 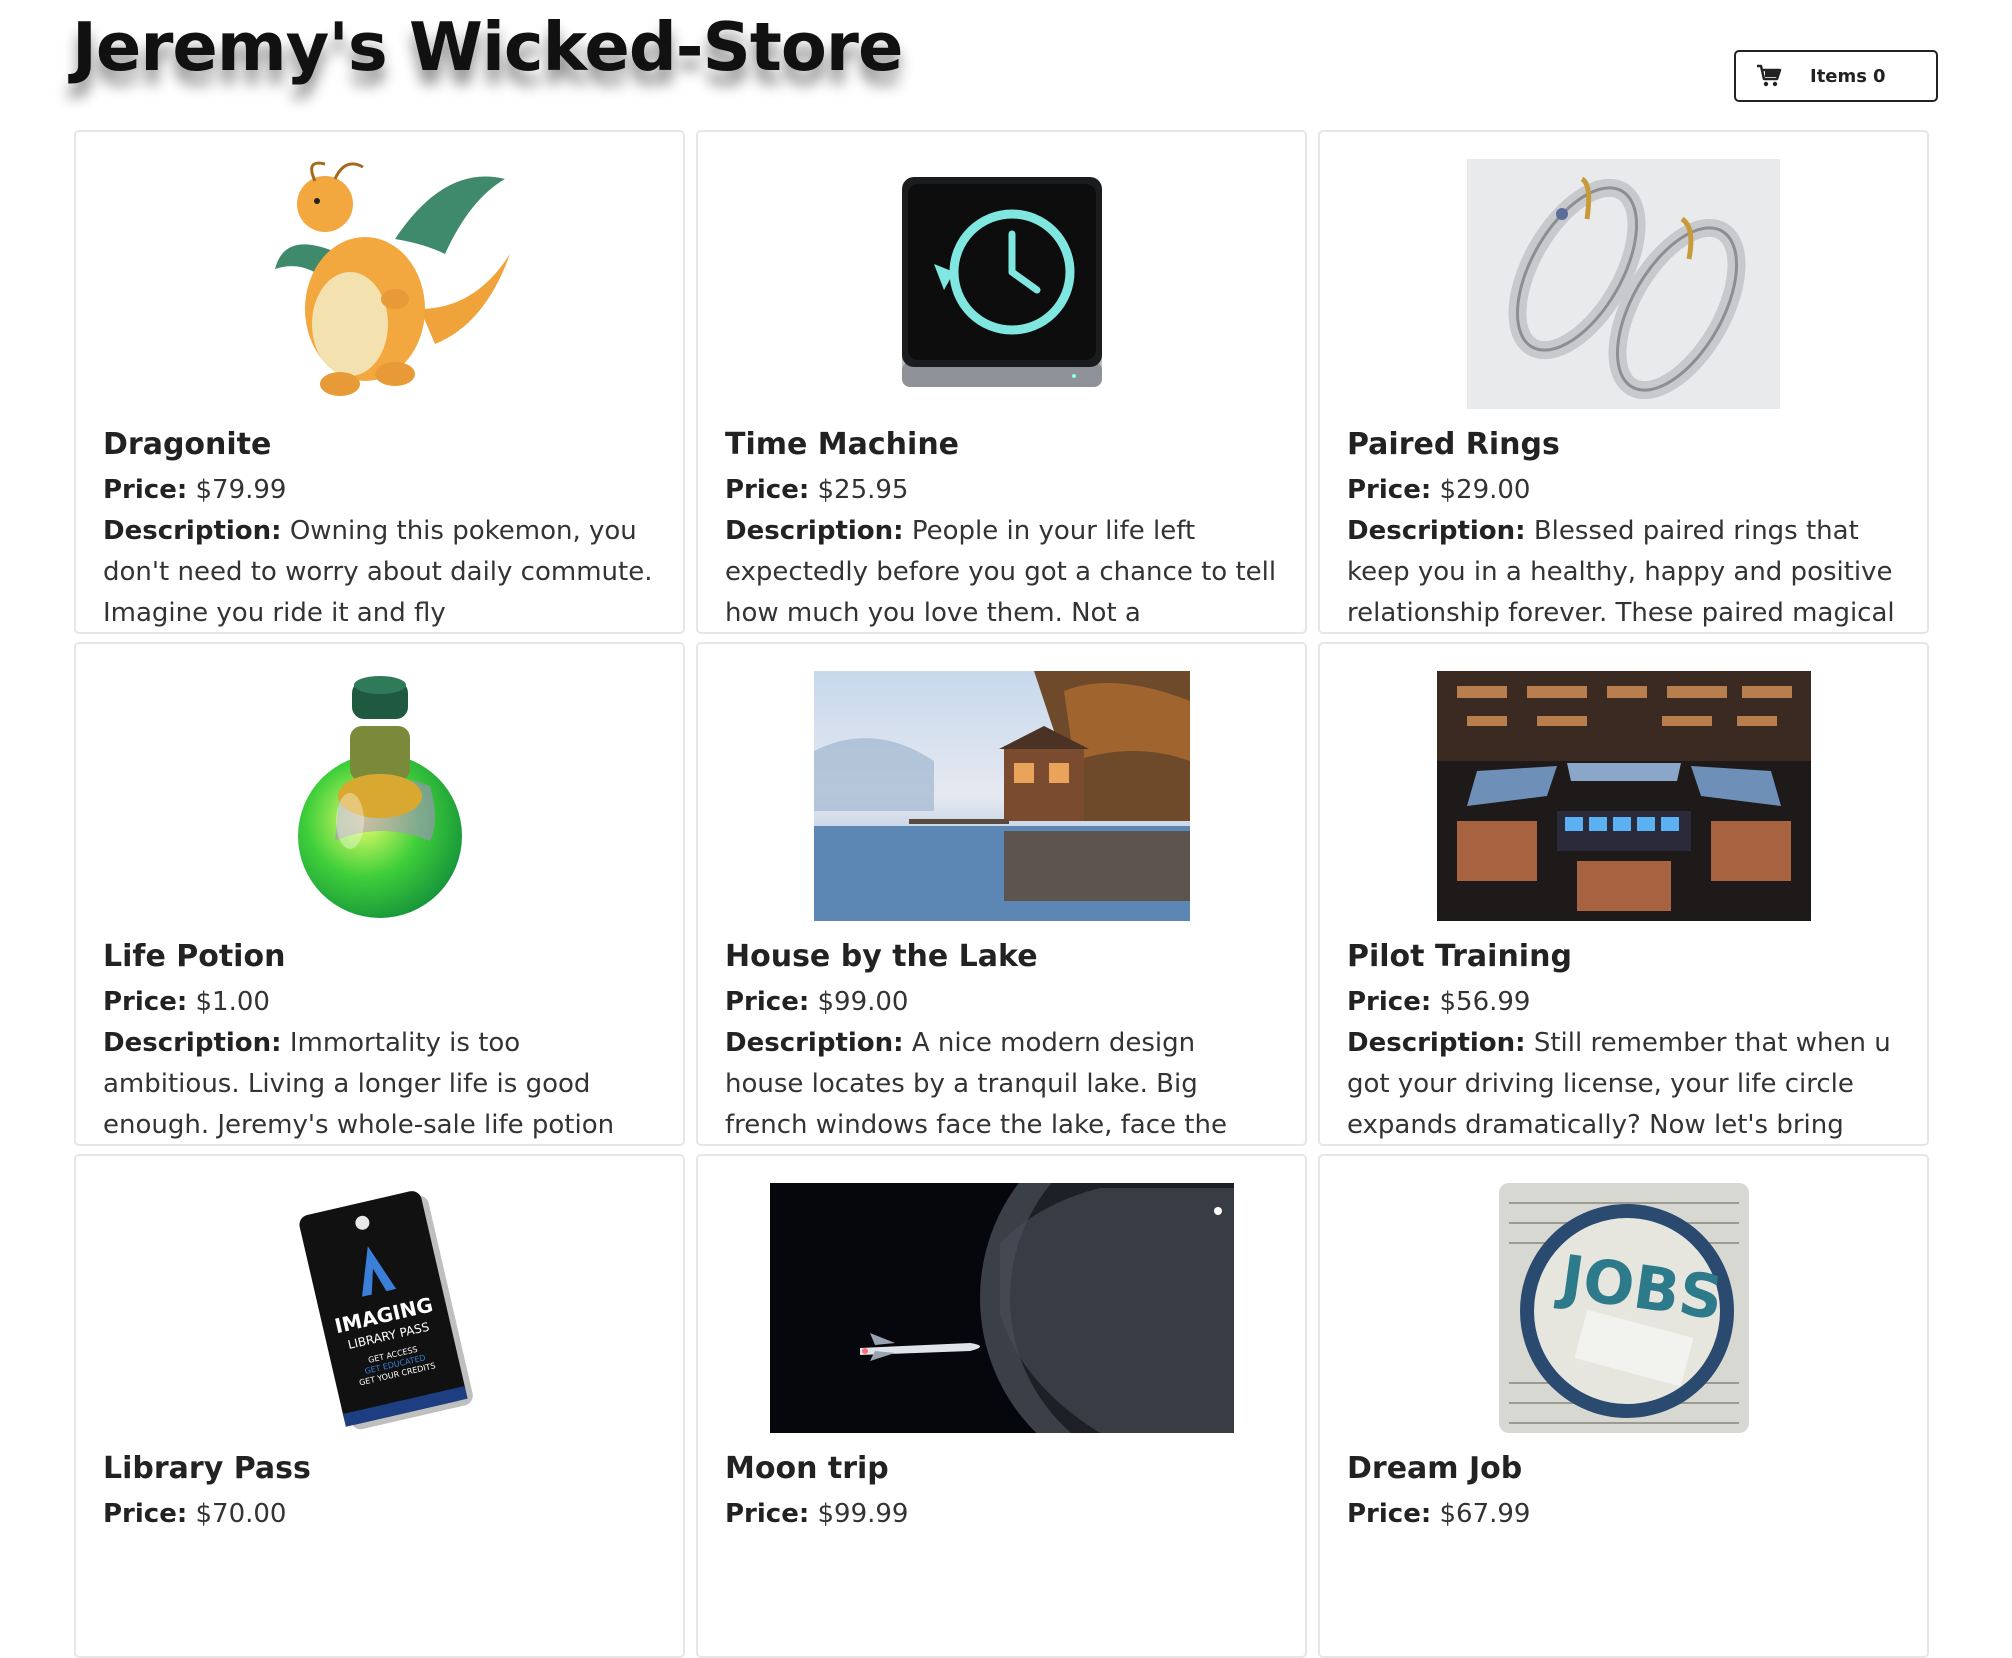 What do you see at coordinates (1001, 1002) in the screenshot?
I see `product-price: Price: $99.00` at bounding box center [1001, 1002].